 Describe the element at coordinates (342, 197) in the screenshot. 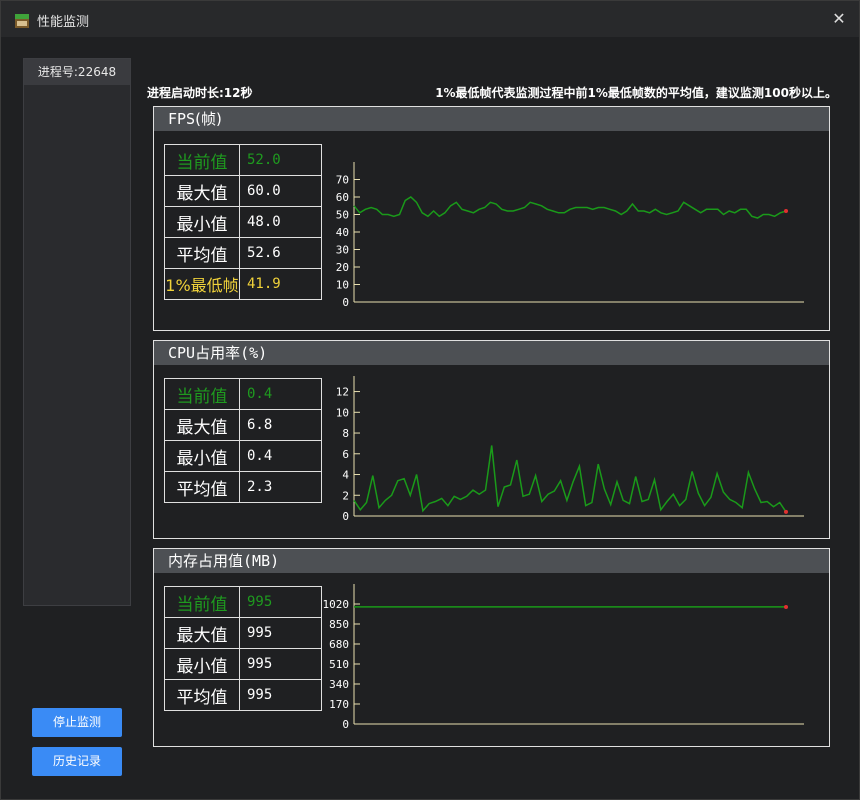

I see `y-tick-label: 60` at that location.